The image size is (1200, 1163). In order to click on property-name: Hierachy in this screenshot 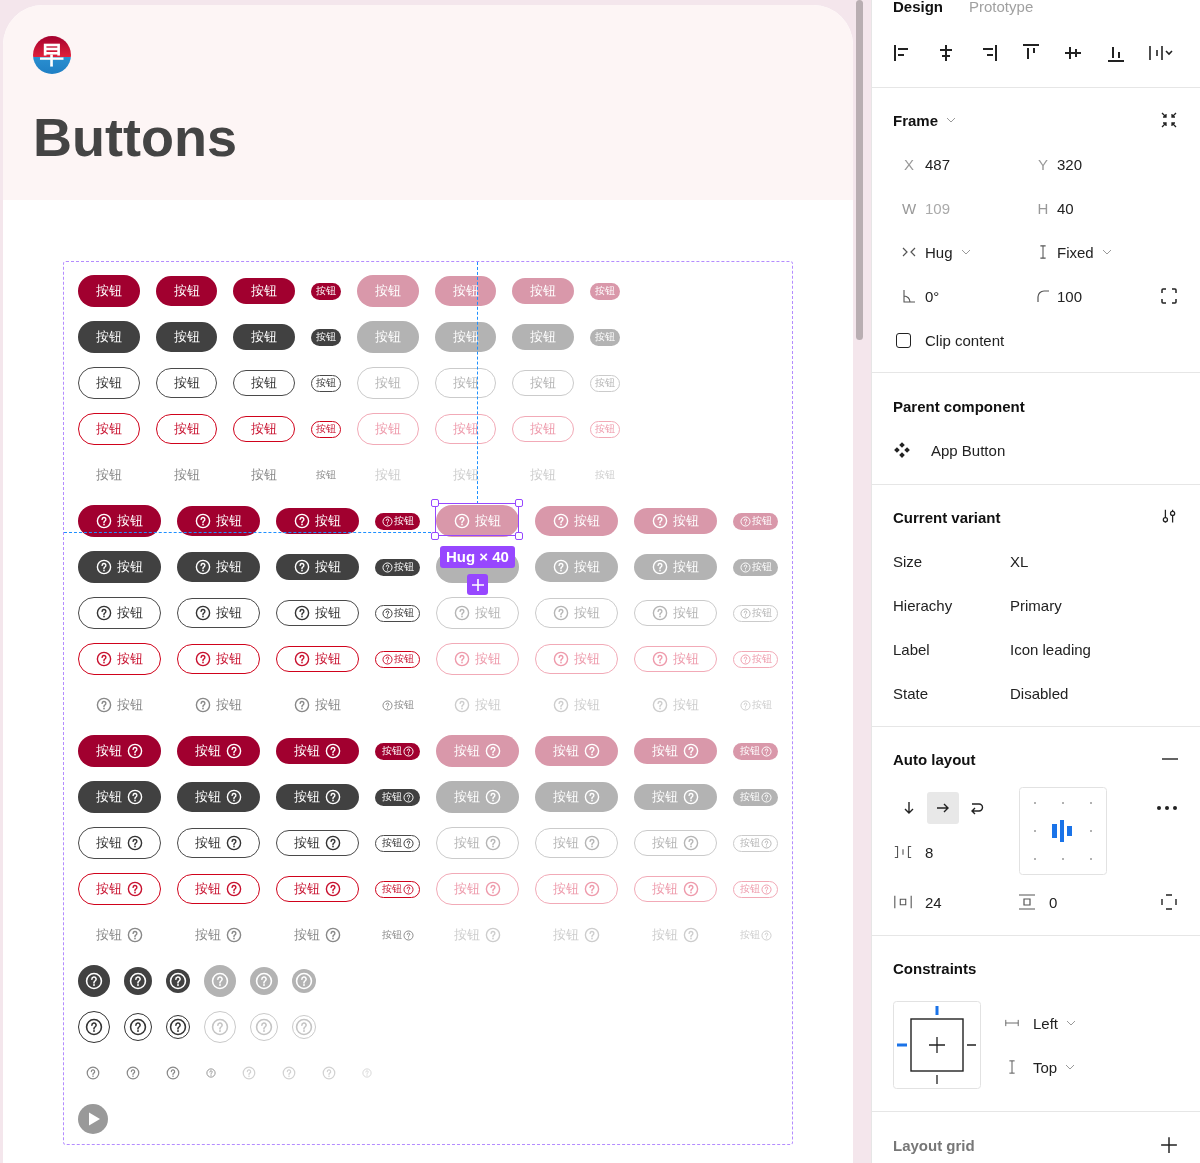, I will do `click(923, 605)`.